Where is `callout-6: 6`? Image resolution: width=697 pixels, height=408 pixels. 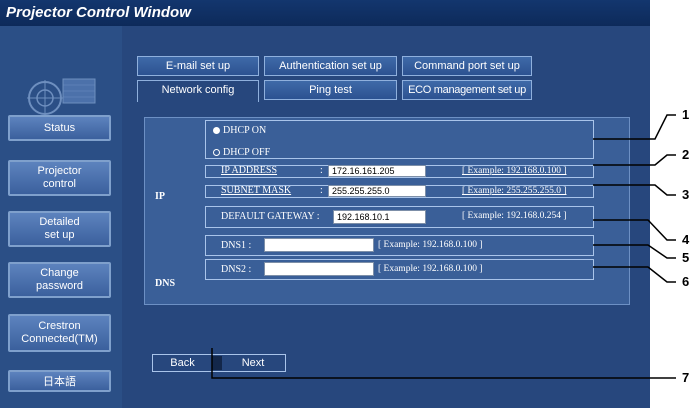 callout-6: 6 is located at coordinates (686, 281).